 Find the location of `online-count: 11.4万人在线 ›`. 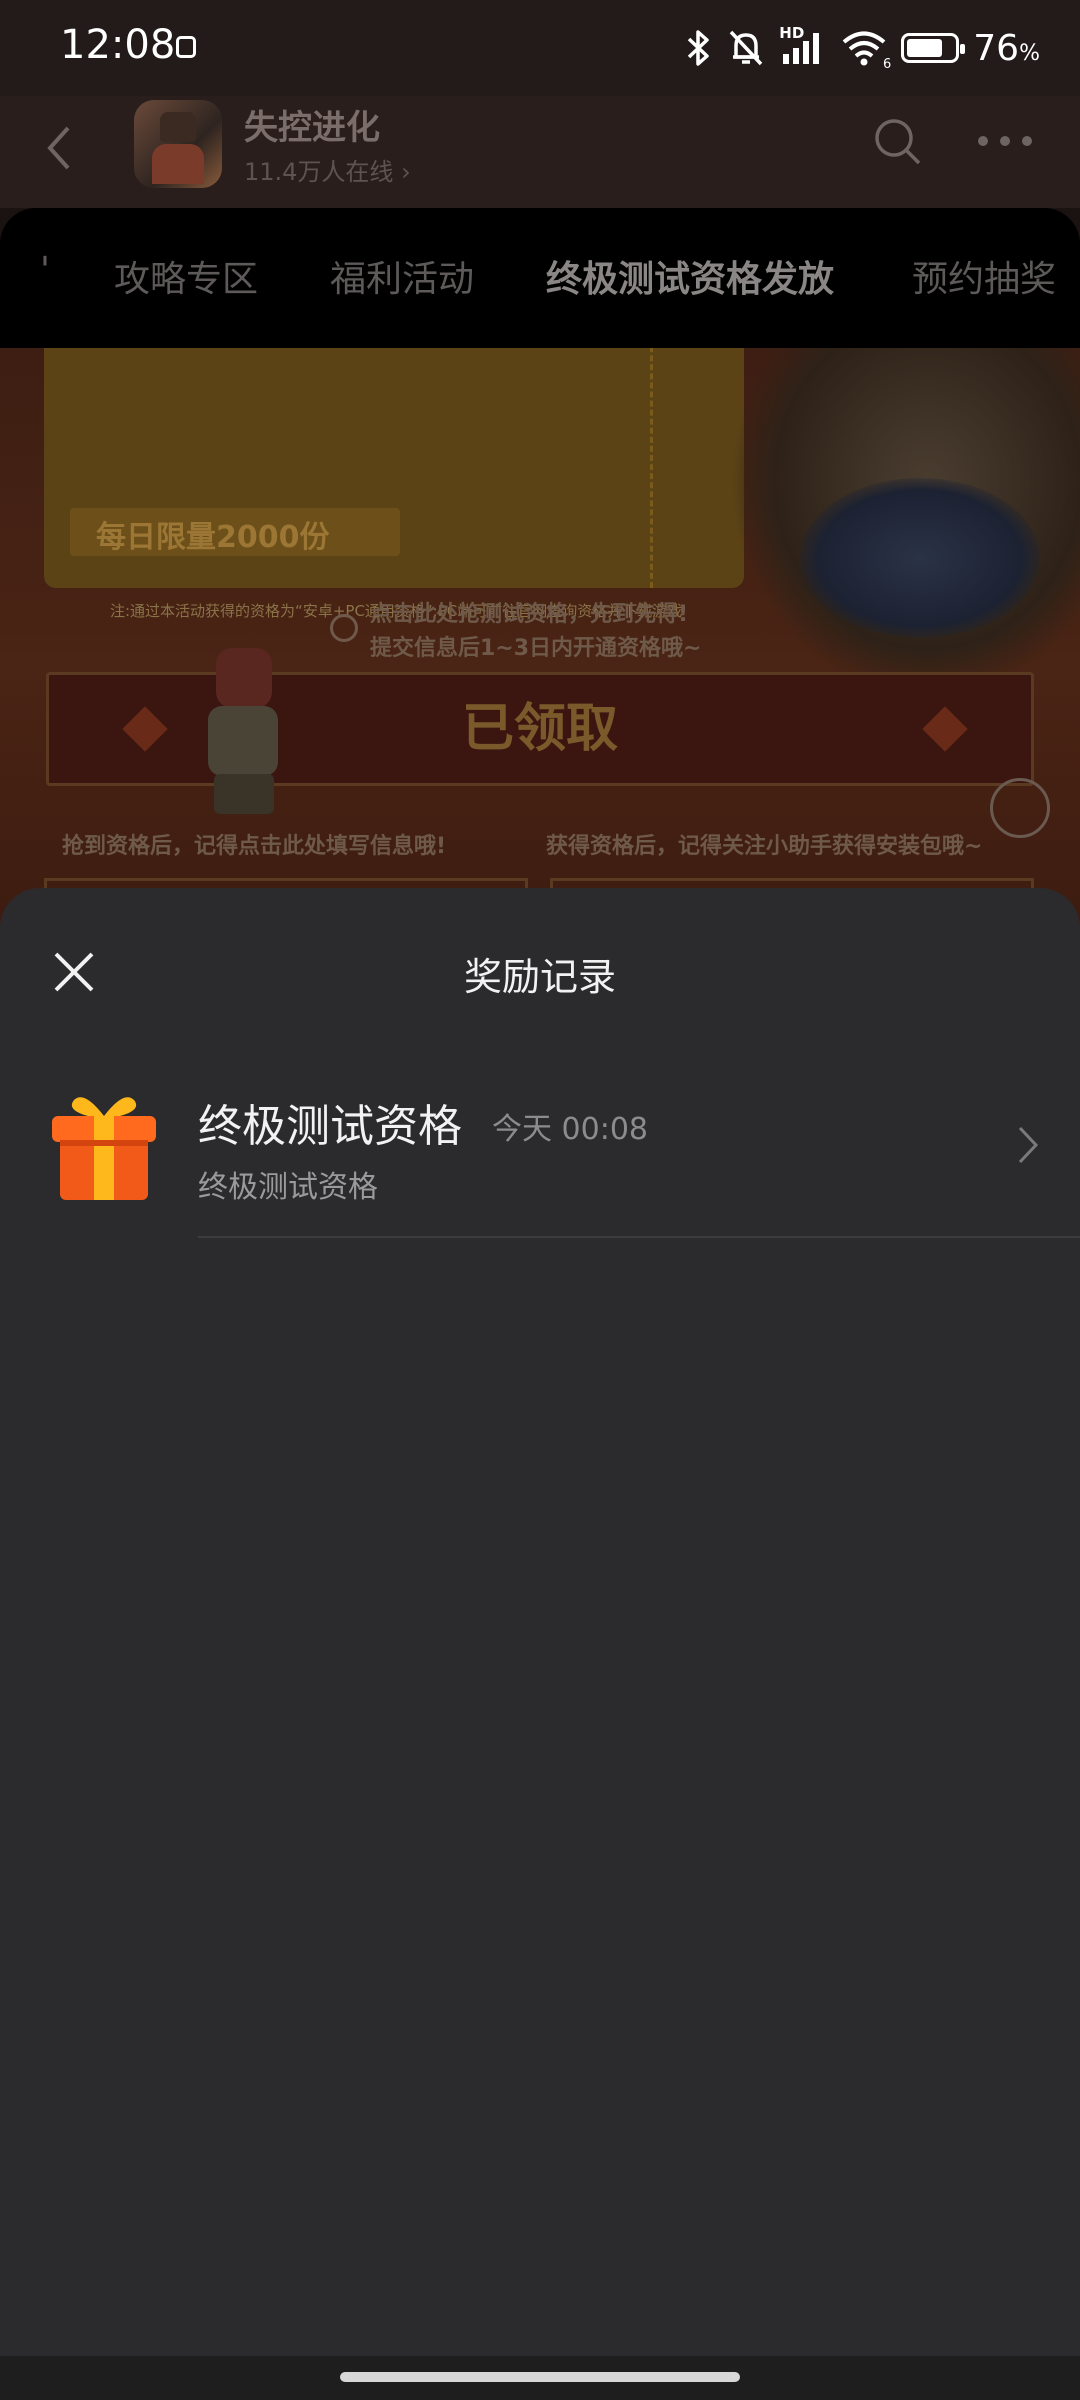

online-count: 11.4万人在线 › is located at coordinates (327, 169).